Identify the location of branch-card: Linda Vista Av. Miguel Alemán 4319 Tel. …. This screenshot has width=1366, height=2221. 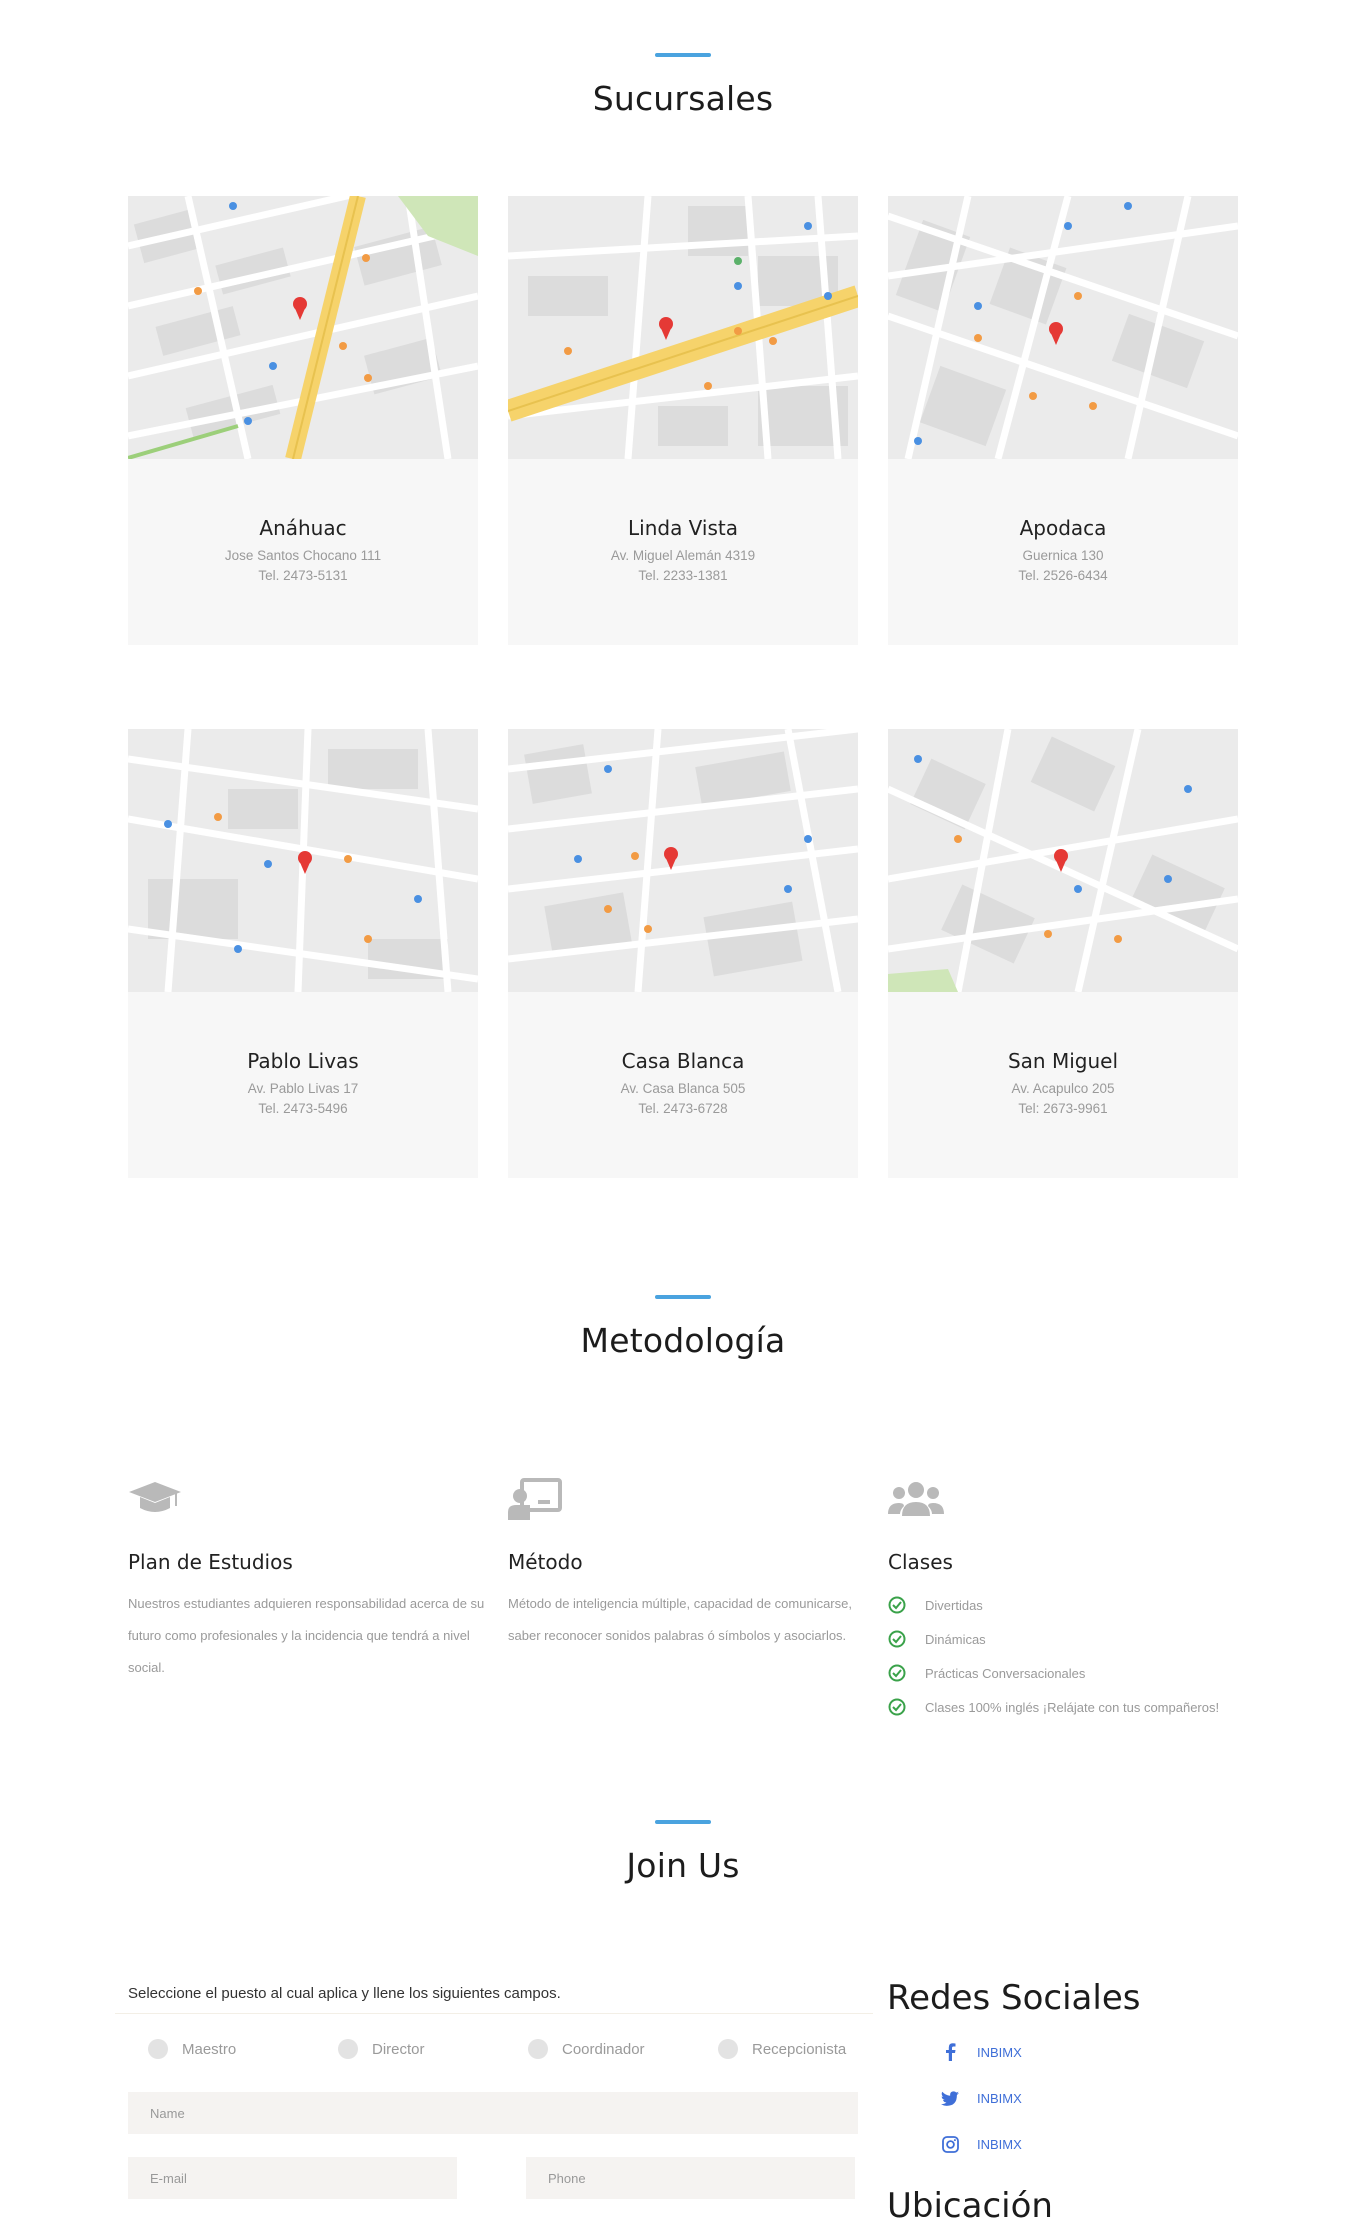
(683, 420).